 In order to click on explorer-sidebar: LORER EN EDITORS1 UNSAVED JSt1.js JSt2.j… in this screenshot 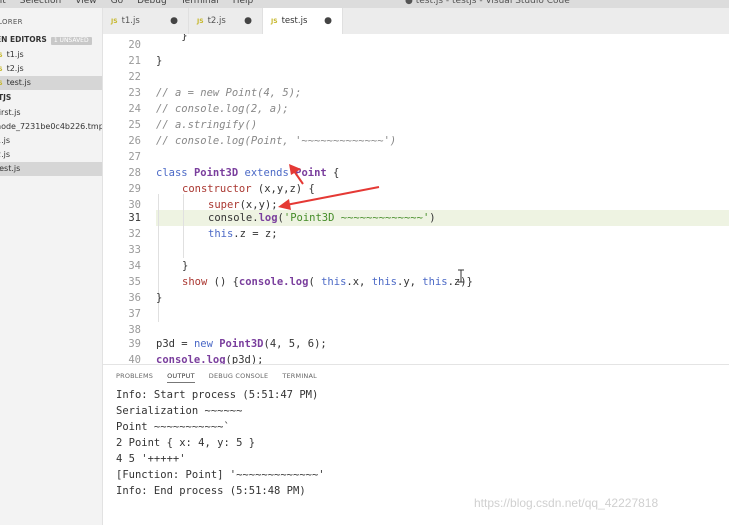, I will do `click(51, 266)`.